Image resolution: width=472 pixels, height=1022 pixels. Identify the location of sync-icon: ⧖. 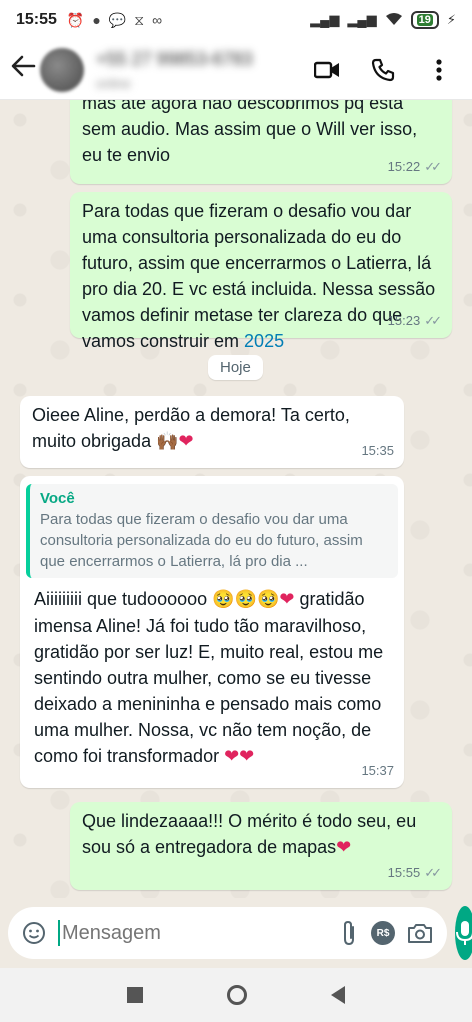
(139, 19).